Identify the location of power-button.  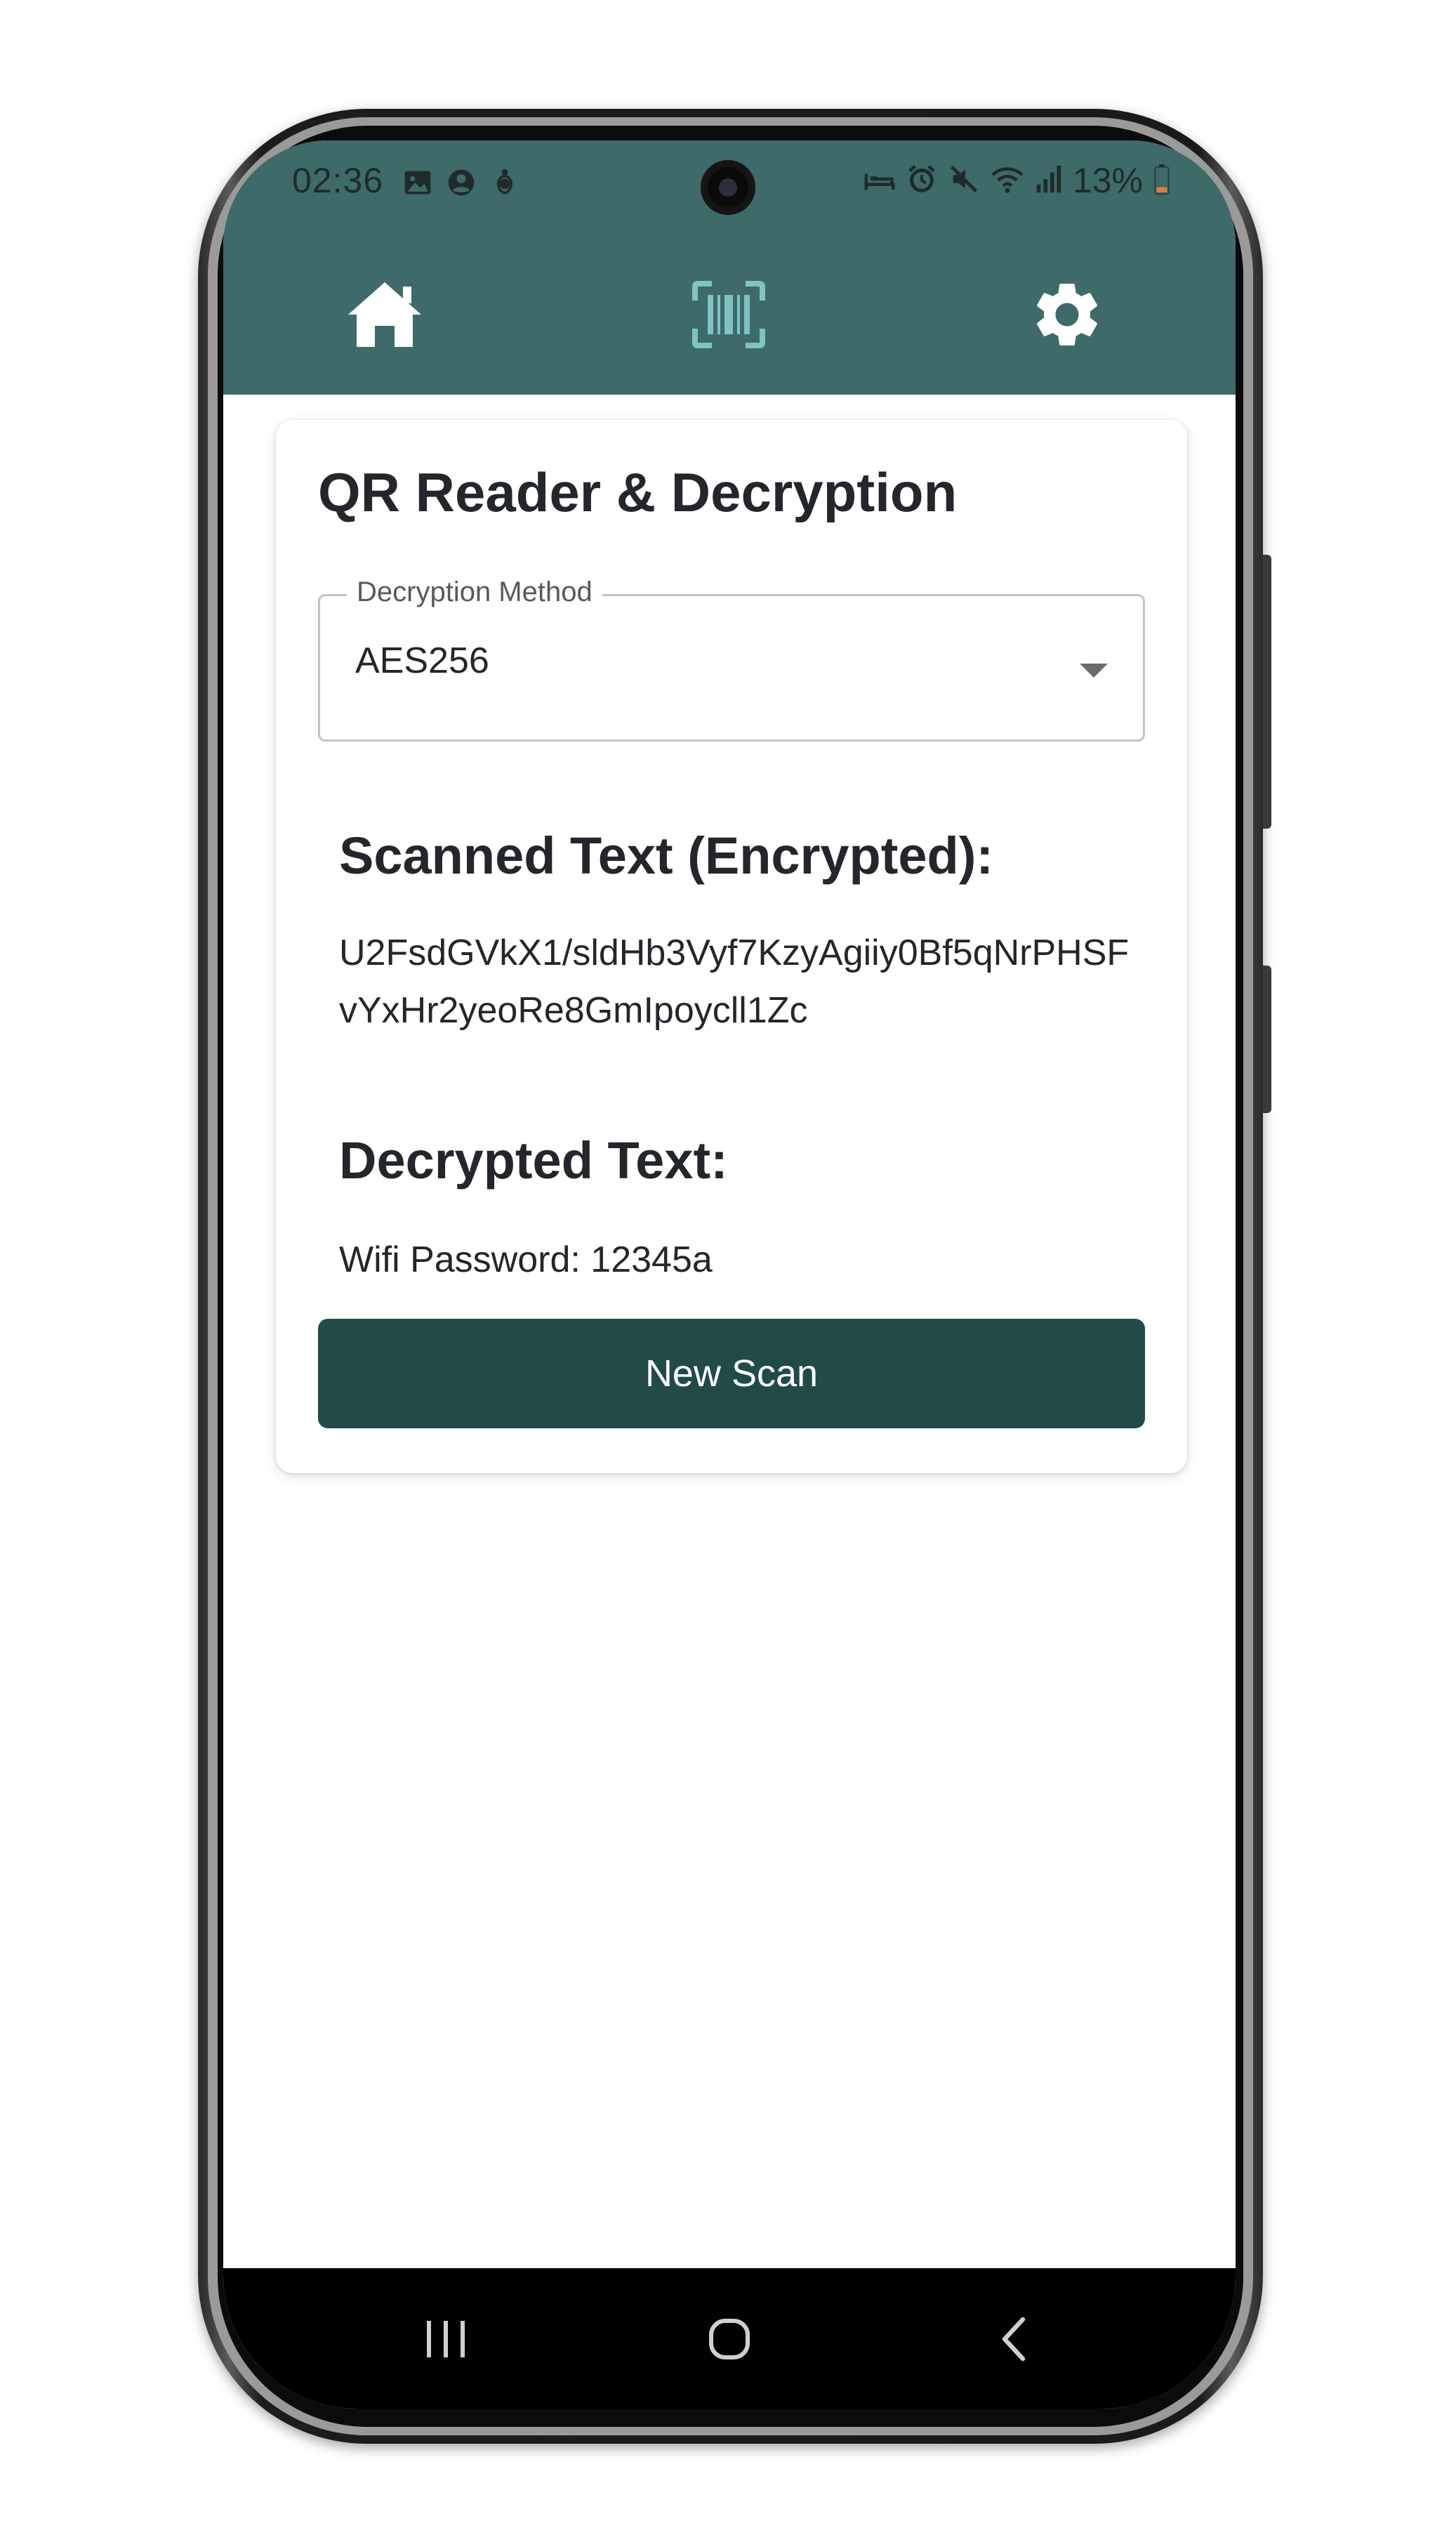
(1267, 1039).